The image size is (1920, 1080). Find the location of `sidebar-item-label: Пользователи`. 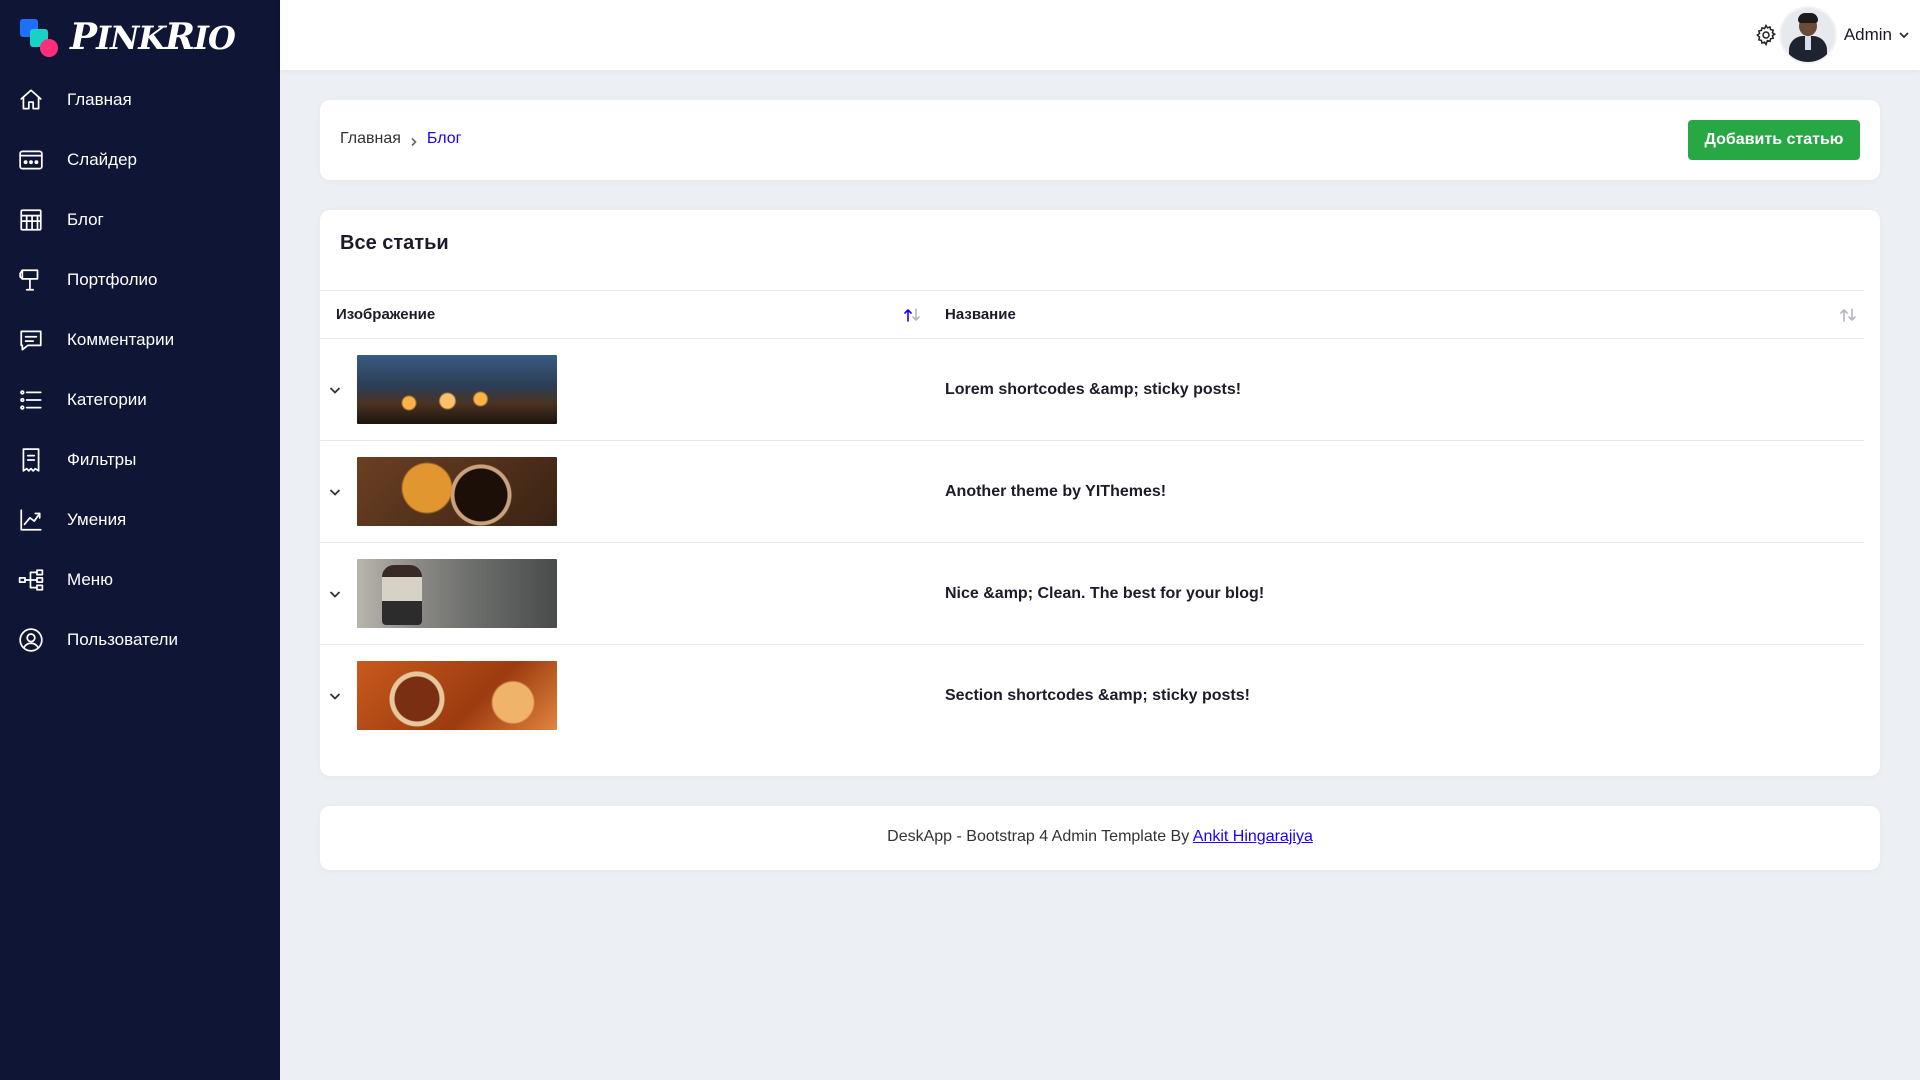

sidebar-item-label: Пользователи is located at coordinates (122, 639).